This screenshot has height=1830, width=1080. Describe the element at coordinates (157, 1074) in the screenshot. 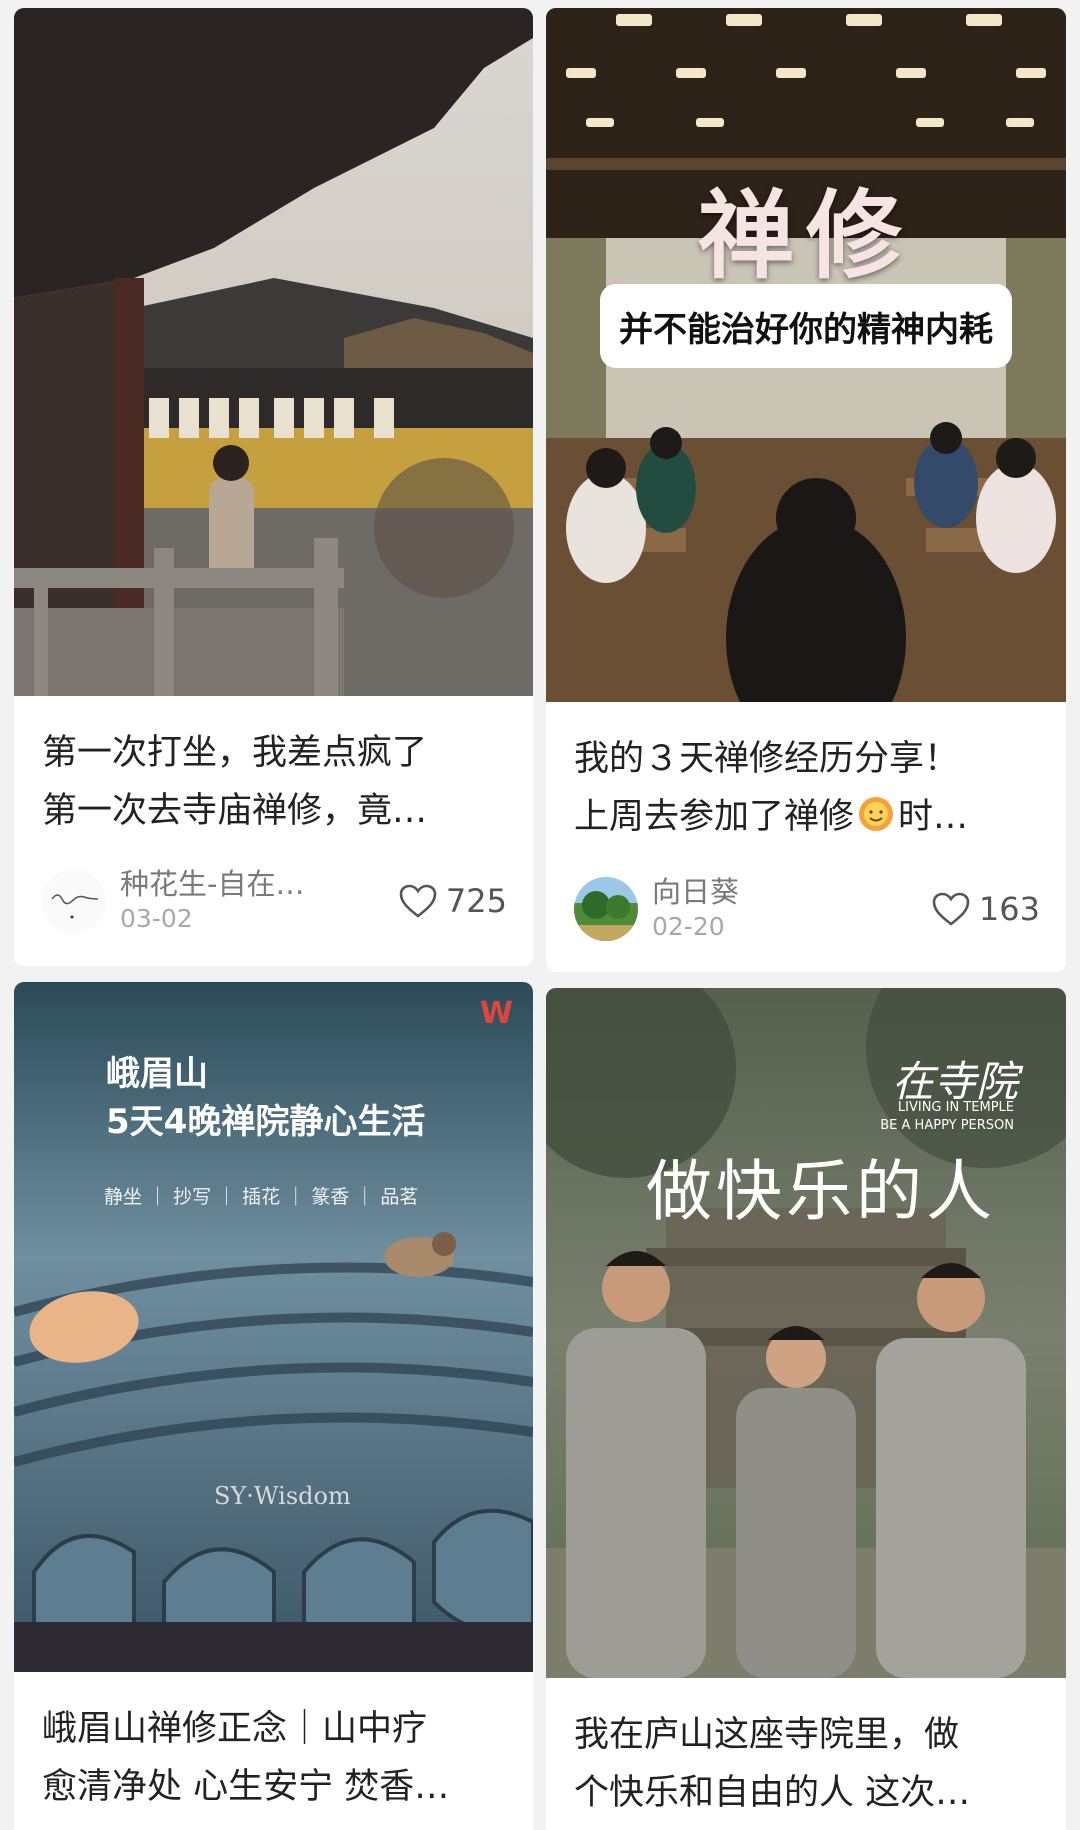

I see `card-3-cover-line1: 峨眉山` at that location.